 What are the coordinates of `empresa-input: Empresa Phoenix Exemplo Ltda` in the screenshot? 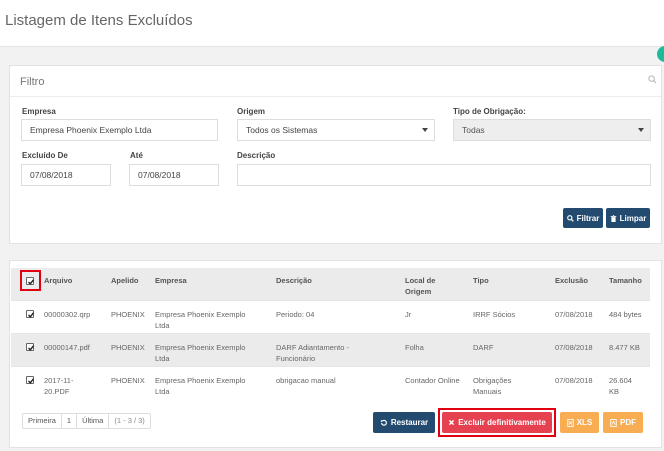 It's located at (119, 130).